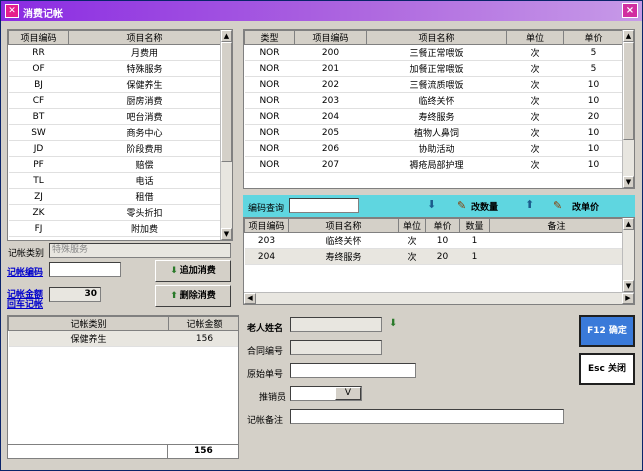  Describe the element at coordinates (484, 206) in the screenshot. I see `change-qty-button: 改数量` at that location.